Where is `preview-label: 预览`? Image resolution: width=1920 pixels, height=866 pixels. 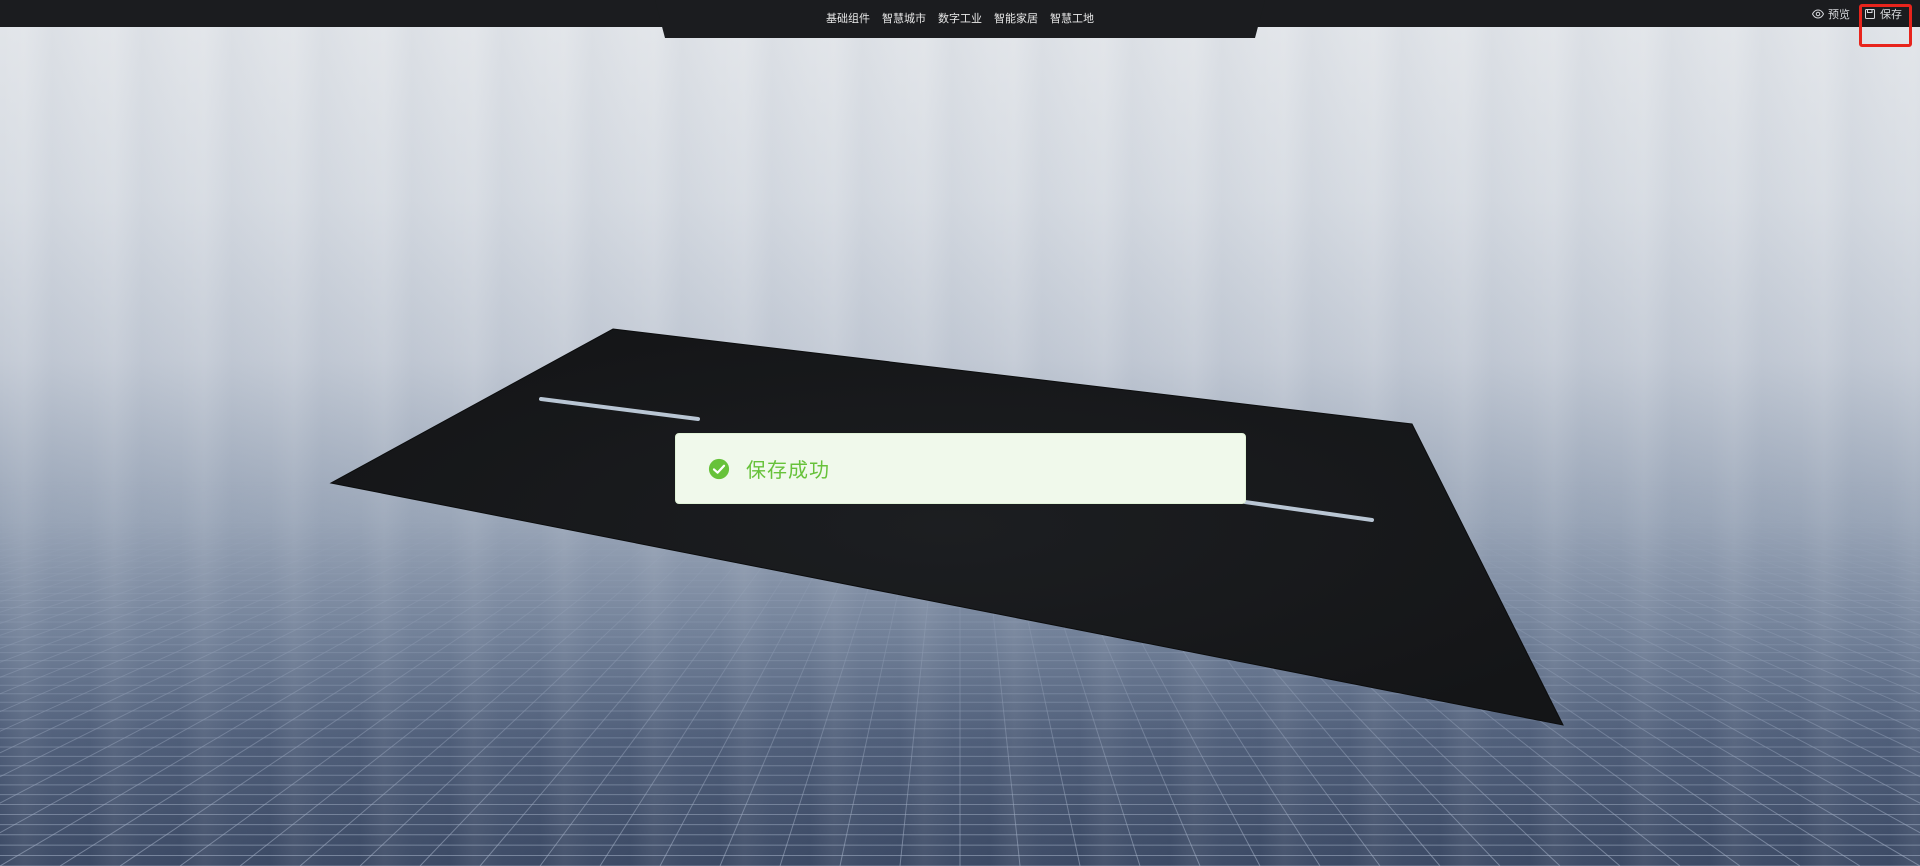 preview-label: 预览 is located at coordinates (1839, 14).